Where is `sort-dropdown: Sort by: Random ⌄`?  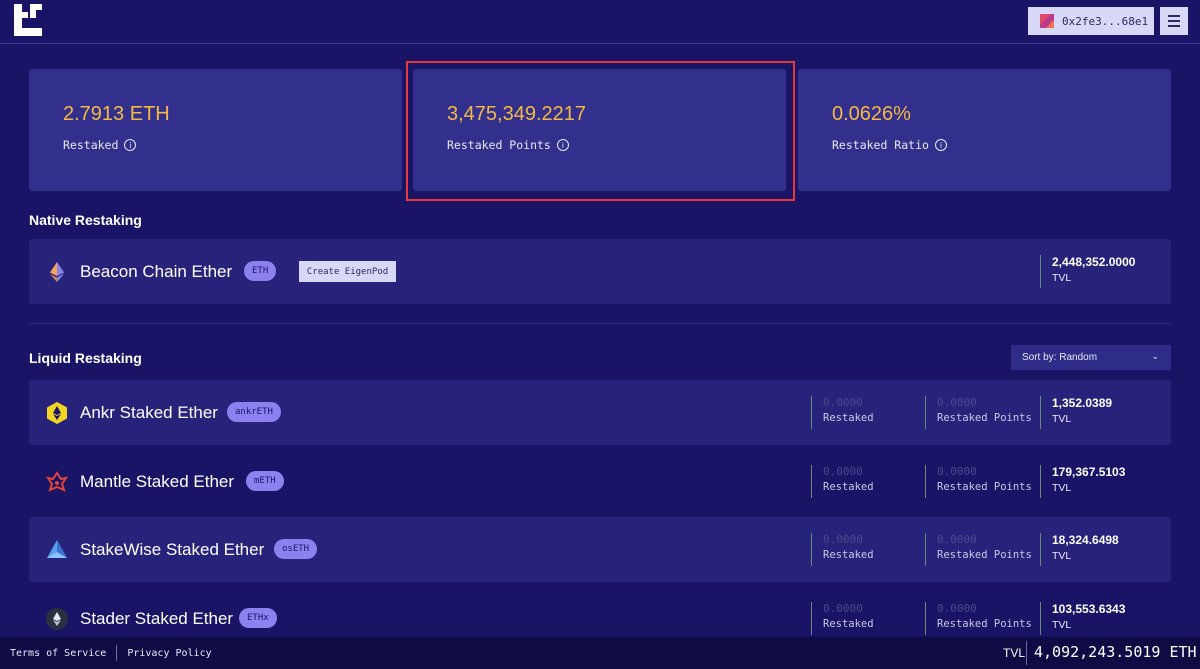 sort-dropdown: Sort by: Random ⌄ is located at coordinates (1091, 357).